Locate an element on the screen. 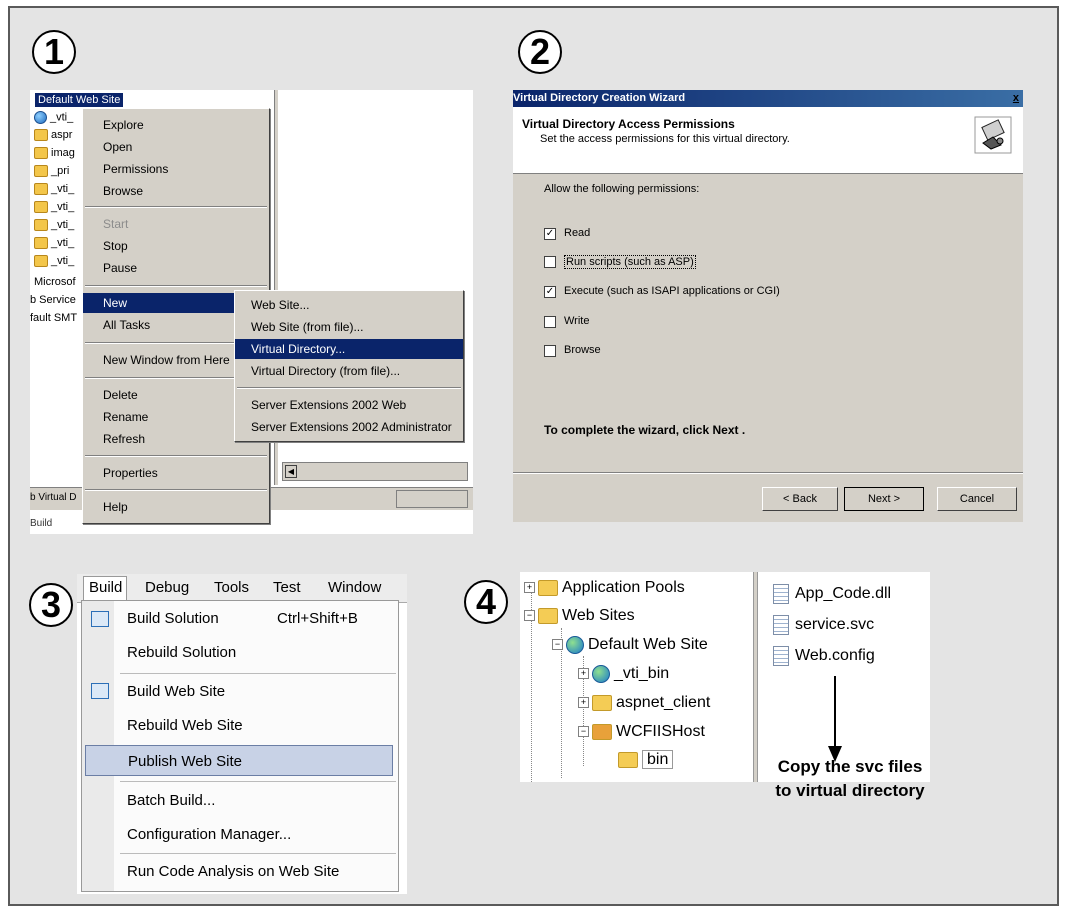 The image size is (1067, 913). tree-item-web-sites: − Web Sites is located at coordinates (579, 616).